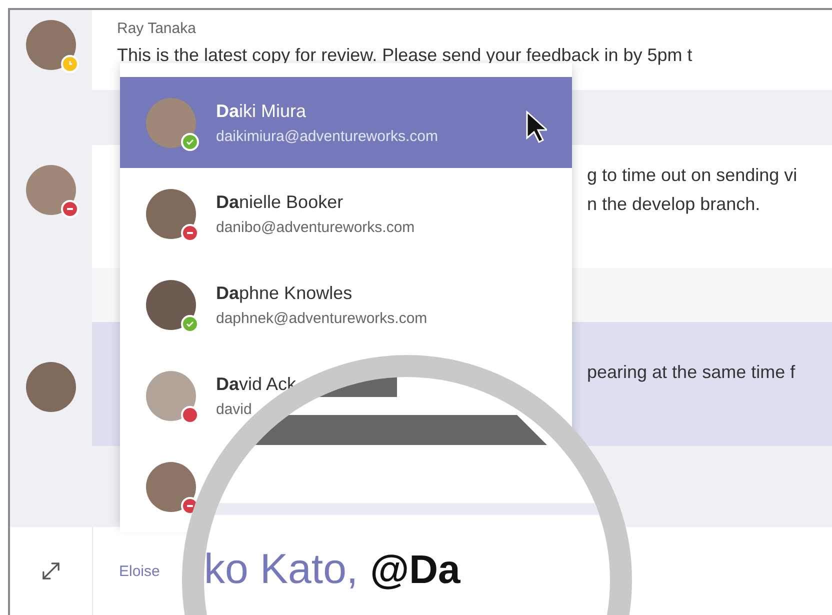 Image resolution: width=832 pixels, height=615 pixels. What do you see at coordinates (536, 127) in the screenshot?
I see `cursor-icon` at bounding box center [536, 127].